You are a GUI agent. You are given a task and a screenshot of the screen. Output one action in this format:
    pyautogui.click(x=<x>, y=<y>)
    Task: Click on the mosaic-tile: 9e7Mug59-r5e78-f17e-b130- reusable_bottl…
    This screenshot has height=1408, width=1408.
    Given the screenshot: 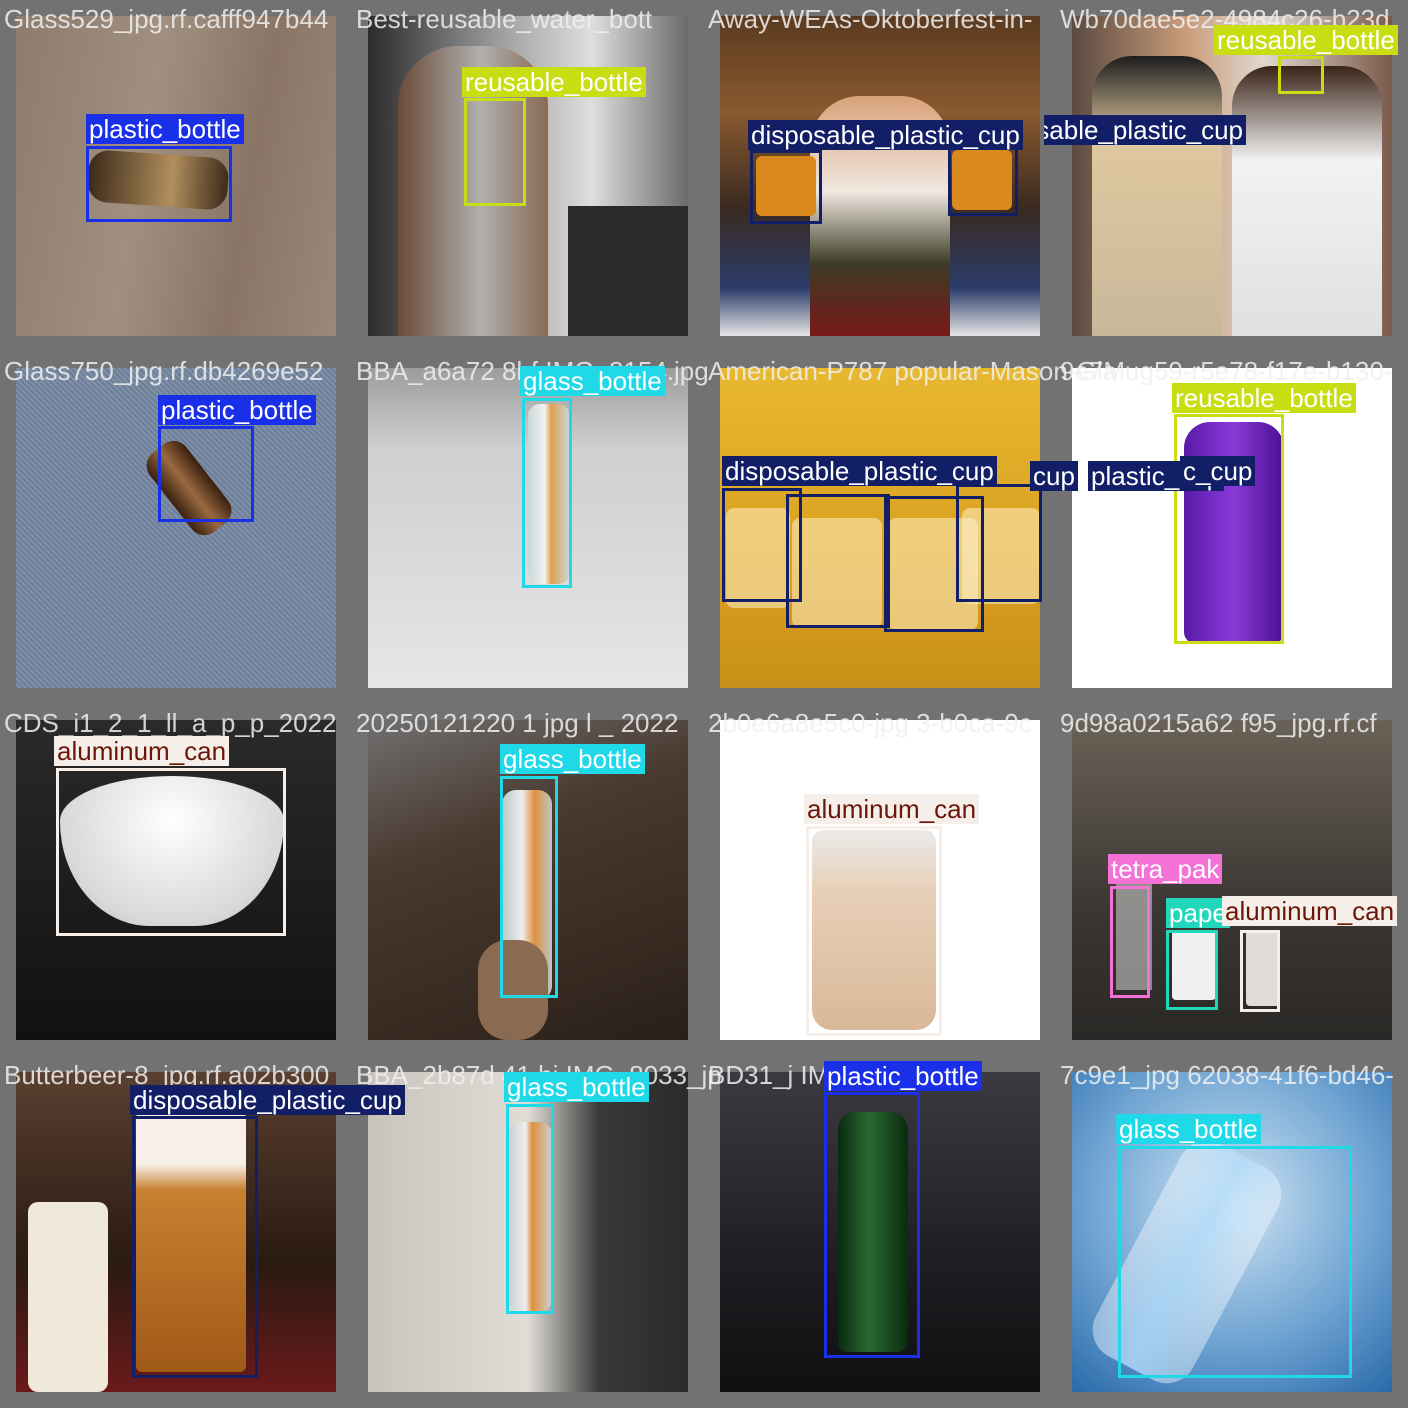 What is the action you would take?
    pyautogui.click(x=1232, y=528)
    